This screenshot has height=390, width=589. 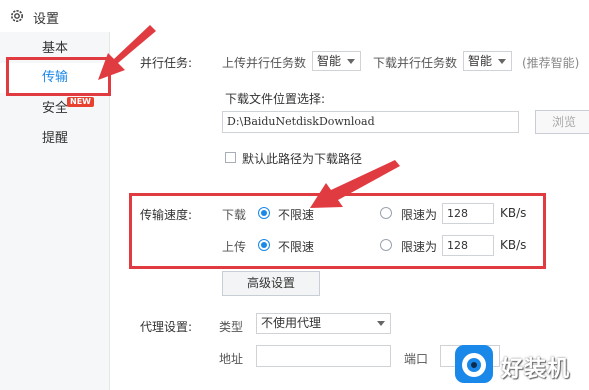 I want to click on watermark: 好装机, so click(x=520, y=365).